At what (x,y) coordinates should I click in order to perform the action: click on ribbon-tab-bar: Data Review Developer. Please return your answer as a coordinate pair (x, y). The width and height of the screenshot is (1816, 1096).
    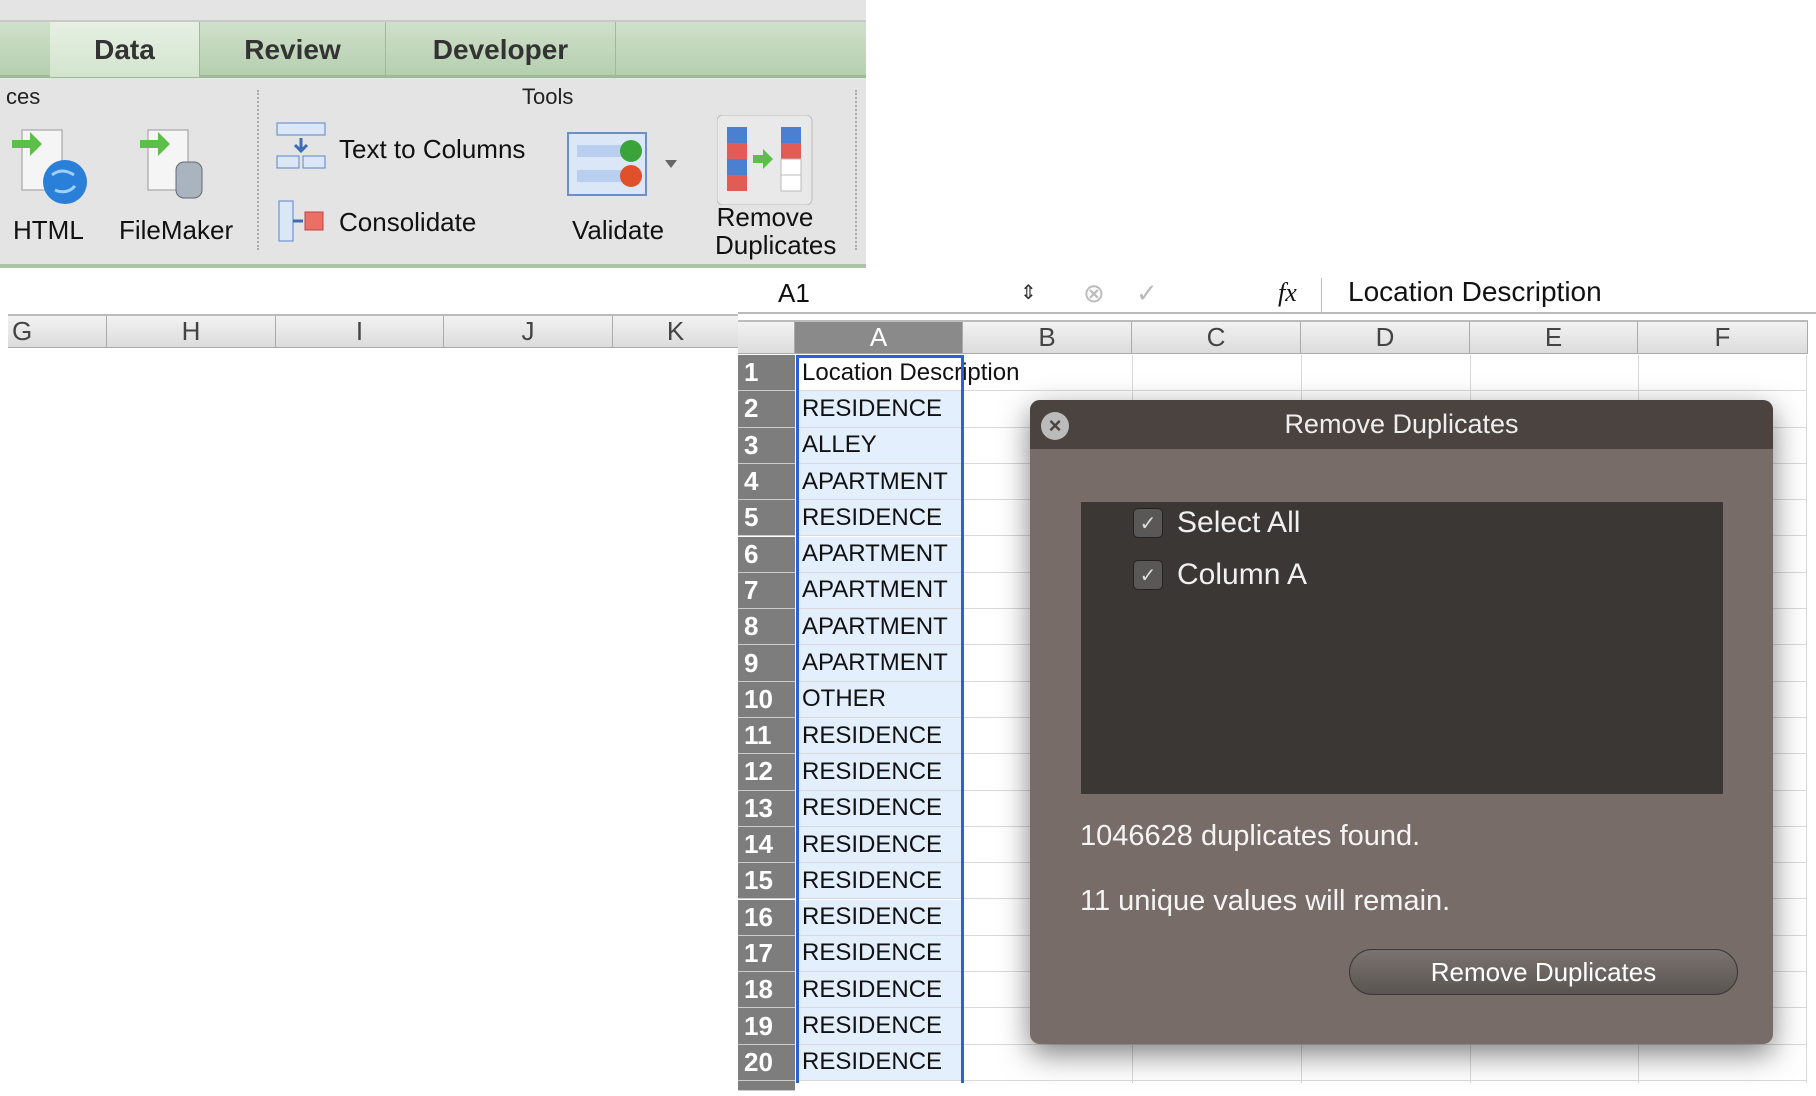
    Looking at the image, I should click on (433, 49).